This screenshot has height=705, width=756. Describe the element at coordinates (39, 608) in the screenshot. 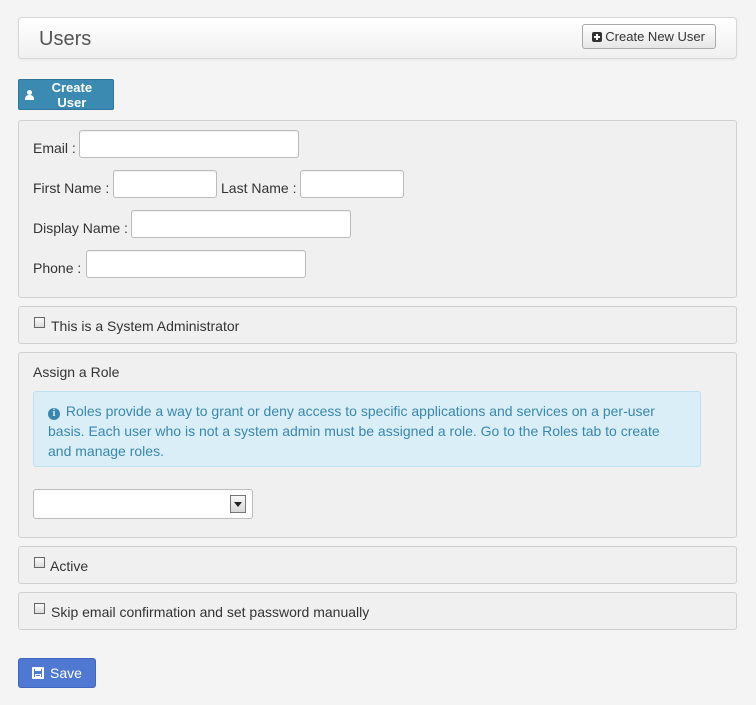

I see `skip-email-checkbox` at that location.